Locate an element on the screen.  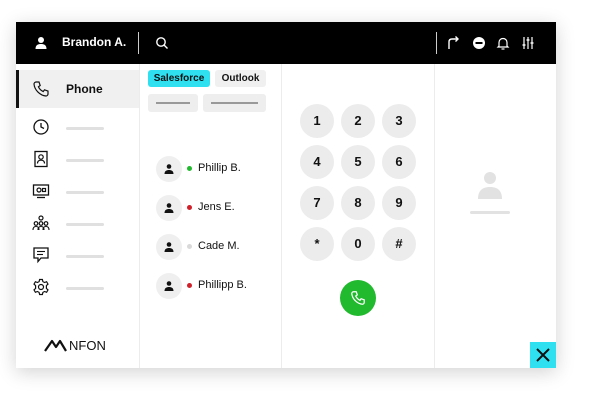
contact-name-placeholder is located at coordinates (490, 212).